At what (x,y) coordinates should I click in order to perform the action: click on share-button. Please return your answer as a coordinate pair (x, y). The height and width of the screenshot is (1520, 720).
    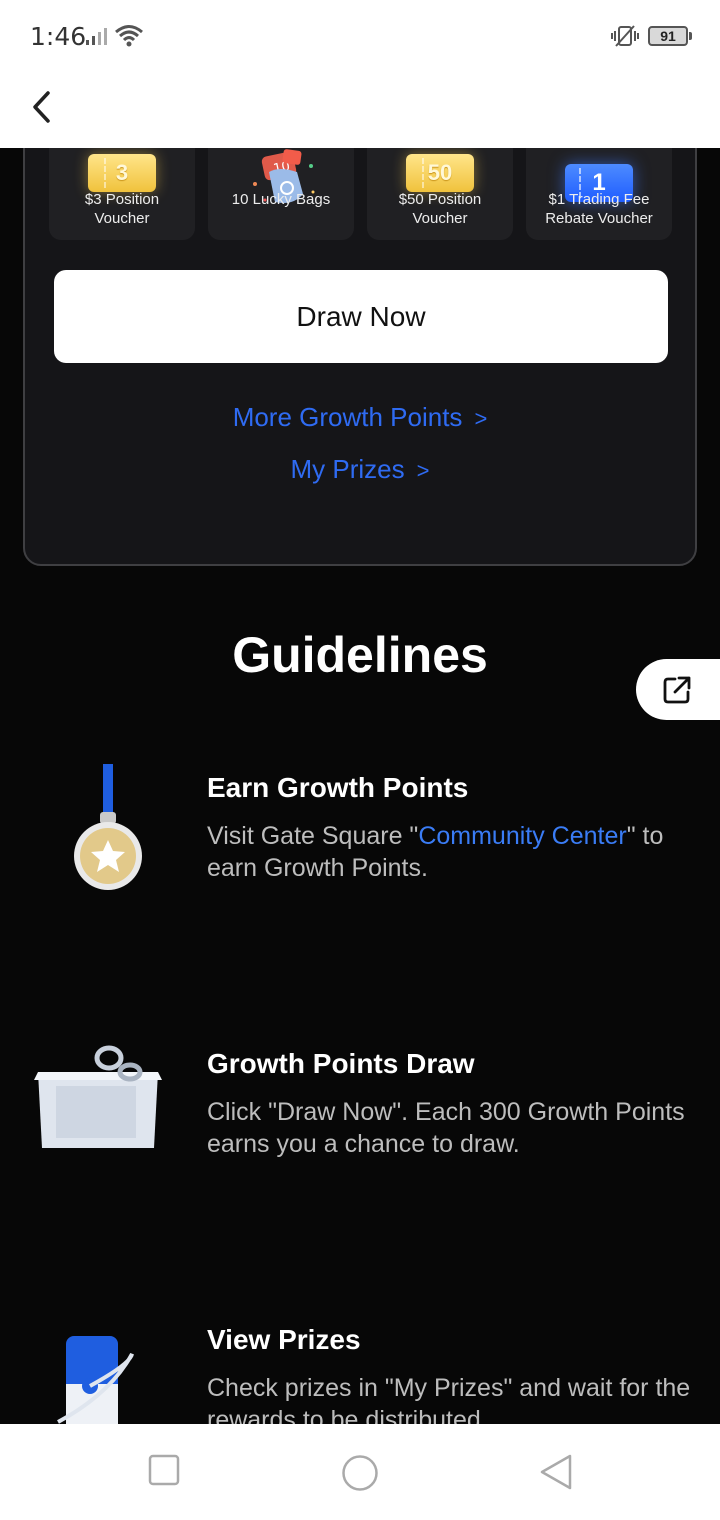
    Looking at the image, I should click on (678, 689).